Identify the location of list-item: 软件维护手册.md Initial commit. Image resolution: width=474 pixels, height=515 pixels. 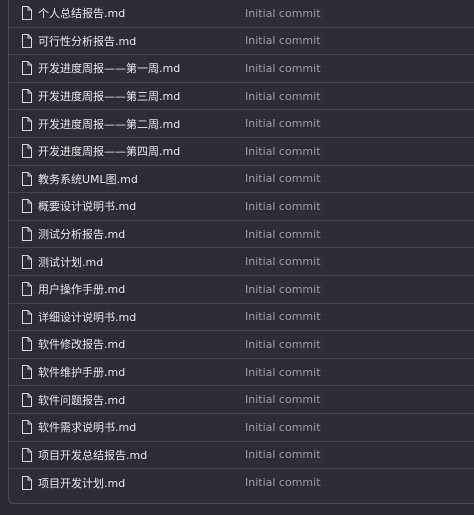
(241, 373).